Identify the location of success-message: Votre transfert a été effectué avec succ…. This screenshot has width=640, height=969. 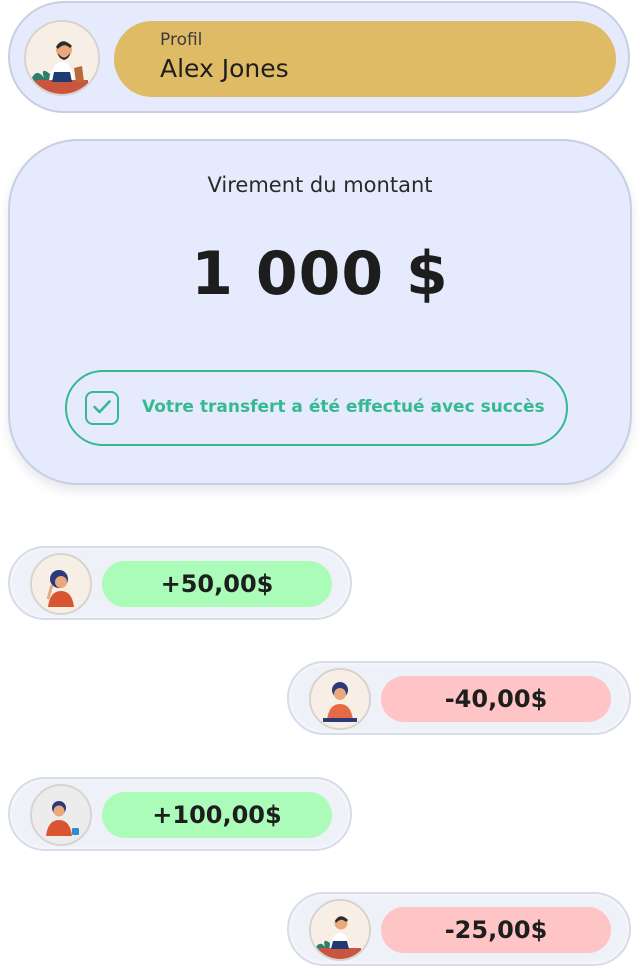
(343, 407).